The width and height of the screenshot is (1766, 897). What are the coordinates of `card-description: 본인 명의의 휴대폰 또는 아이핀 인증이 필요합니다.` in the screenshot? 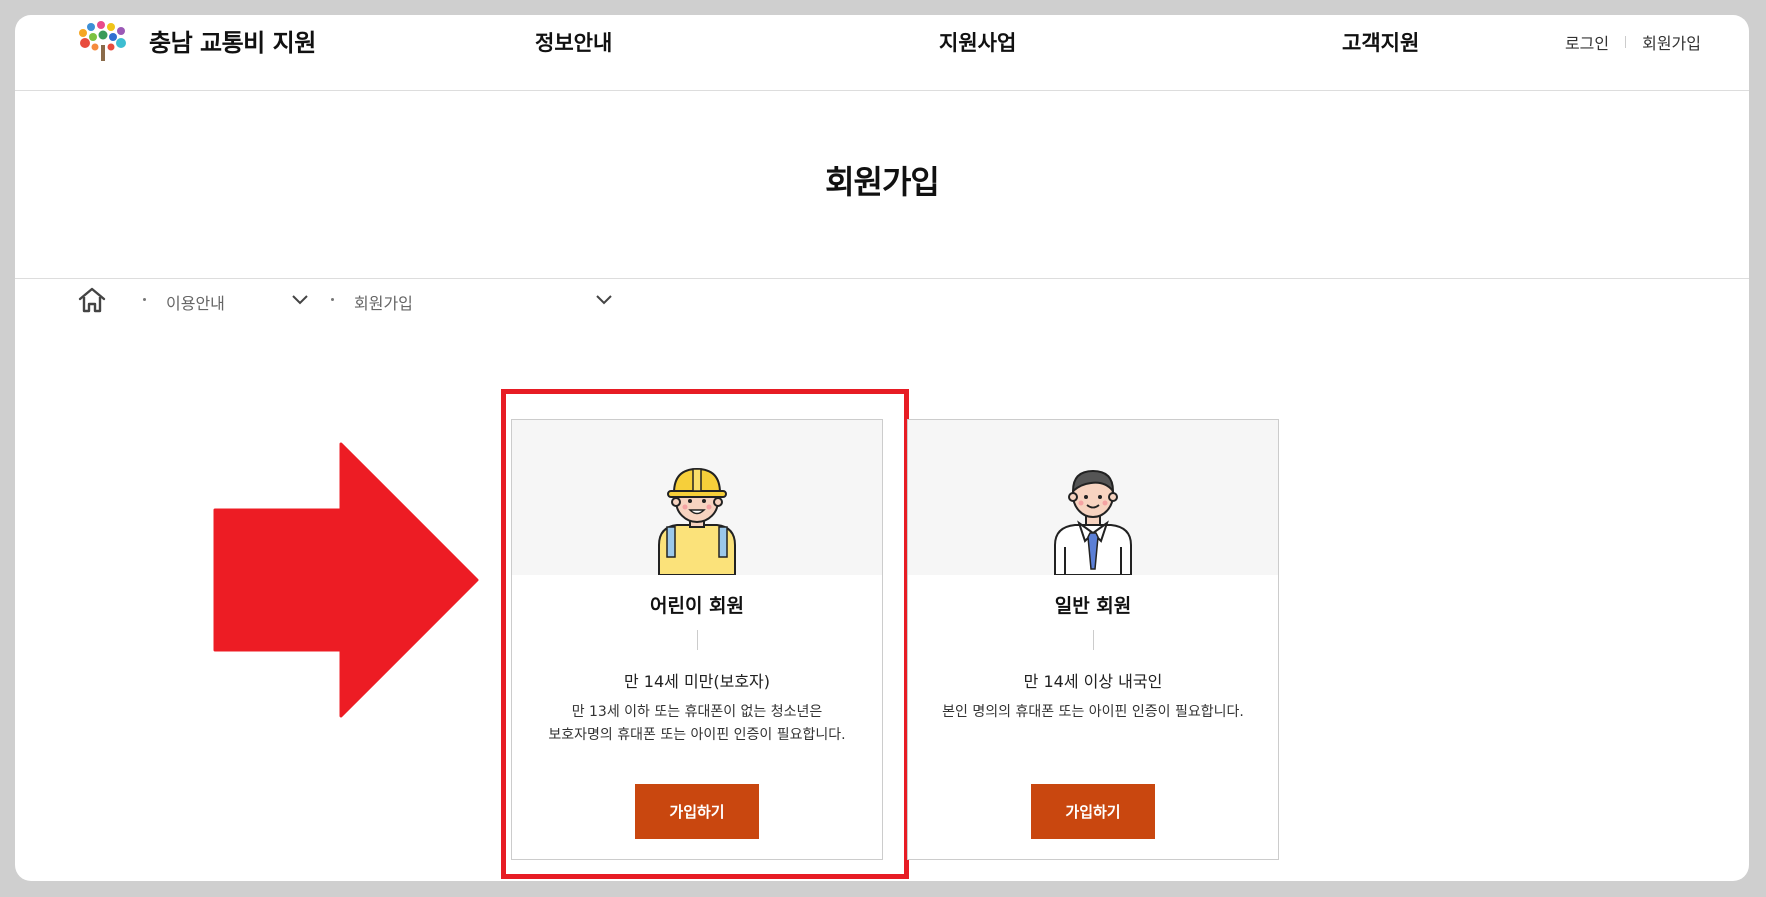 It's located at (1093, 712).